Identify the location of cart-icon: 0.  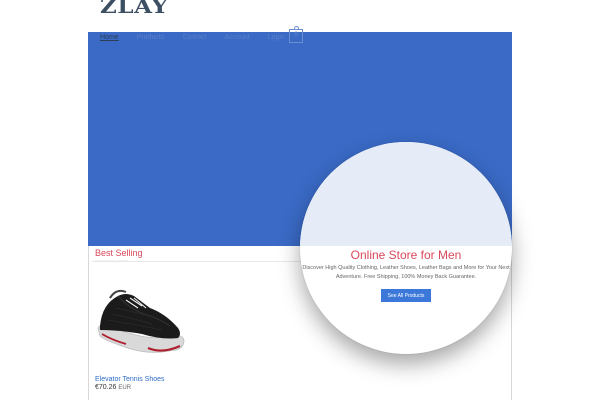
(296, 34).